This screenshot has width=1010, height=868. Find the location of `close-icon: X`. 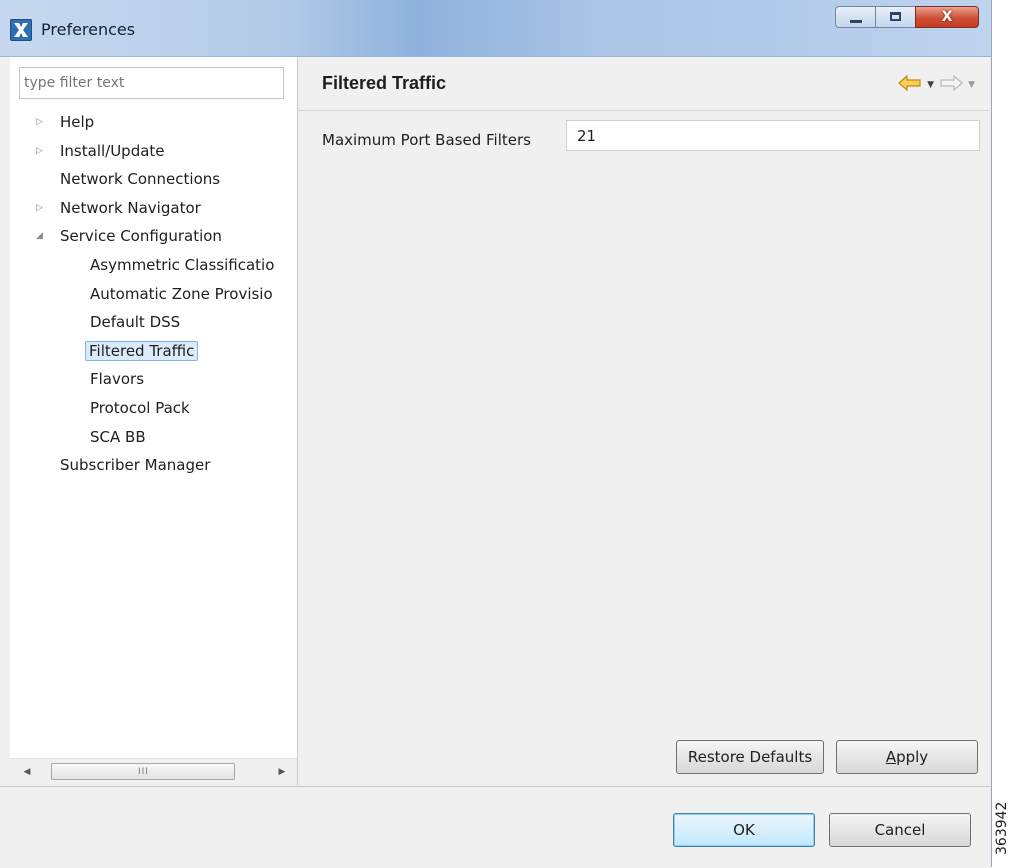

close-icon: X is located at coordinates (947, 17).